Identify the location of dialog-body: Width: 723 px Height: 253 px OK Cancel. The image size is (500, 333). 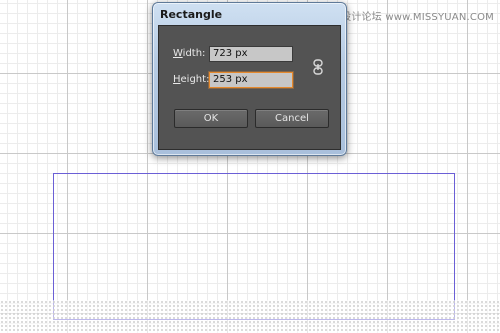
(249, 87).